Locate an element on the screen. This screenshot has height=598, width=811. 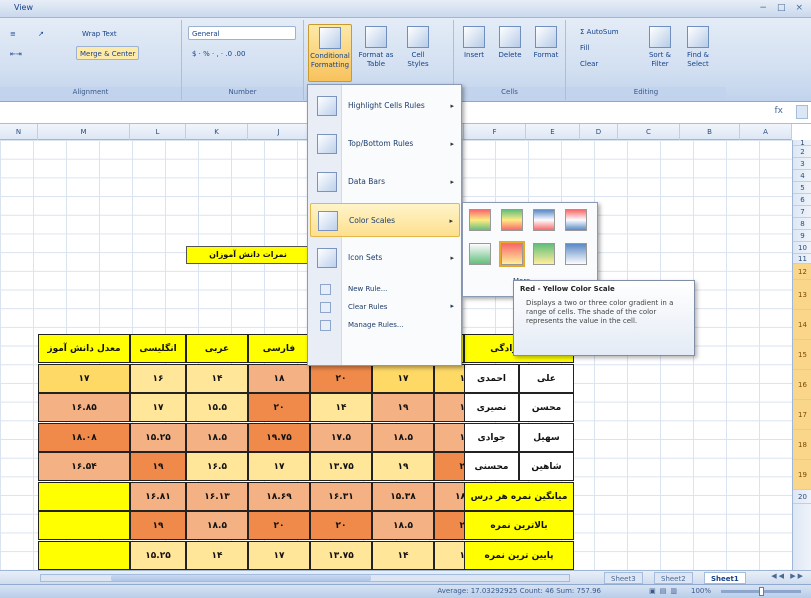
blue-white-scale-icon is located at coordinates (576, 254).